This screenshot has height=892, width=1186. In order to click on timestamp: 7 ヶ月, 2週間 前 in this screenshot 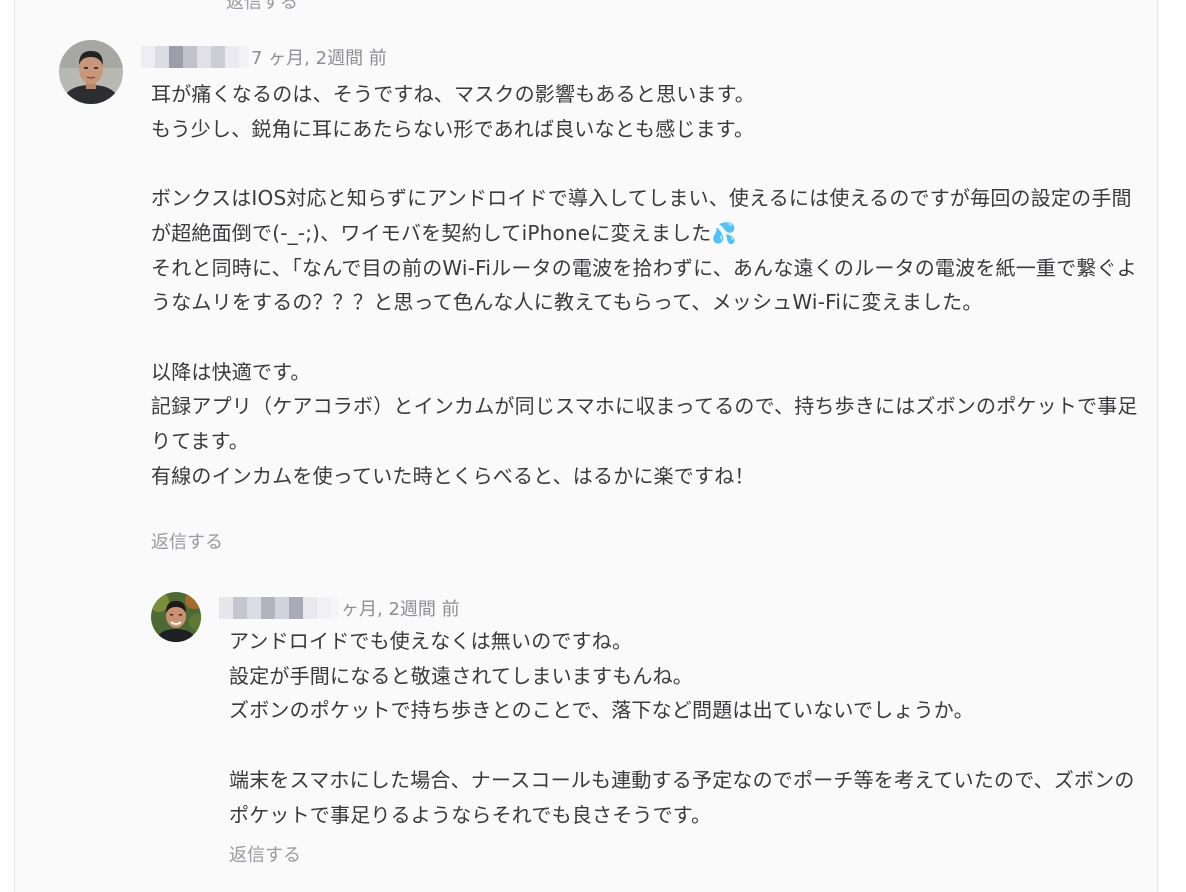, I will do `click(319, 57)`.